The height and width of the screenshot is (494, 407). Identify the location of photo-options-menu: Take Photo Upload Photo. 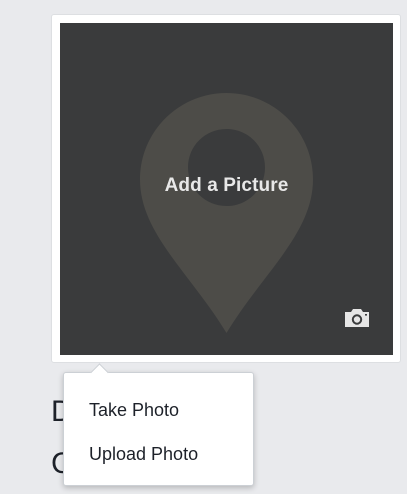
(158, 424).